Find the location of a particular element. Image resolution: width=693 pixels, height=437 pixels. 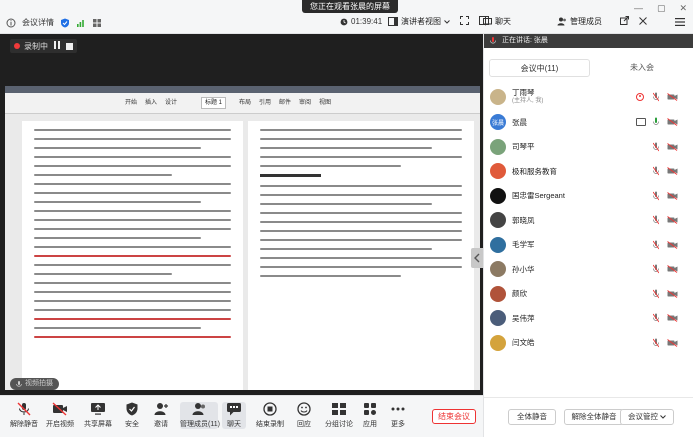

record-icon is located at coordinates (270, 409).